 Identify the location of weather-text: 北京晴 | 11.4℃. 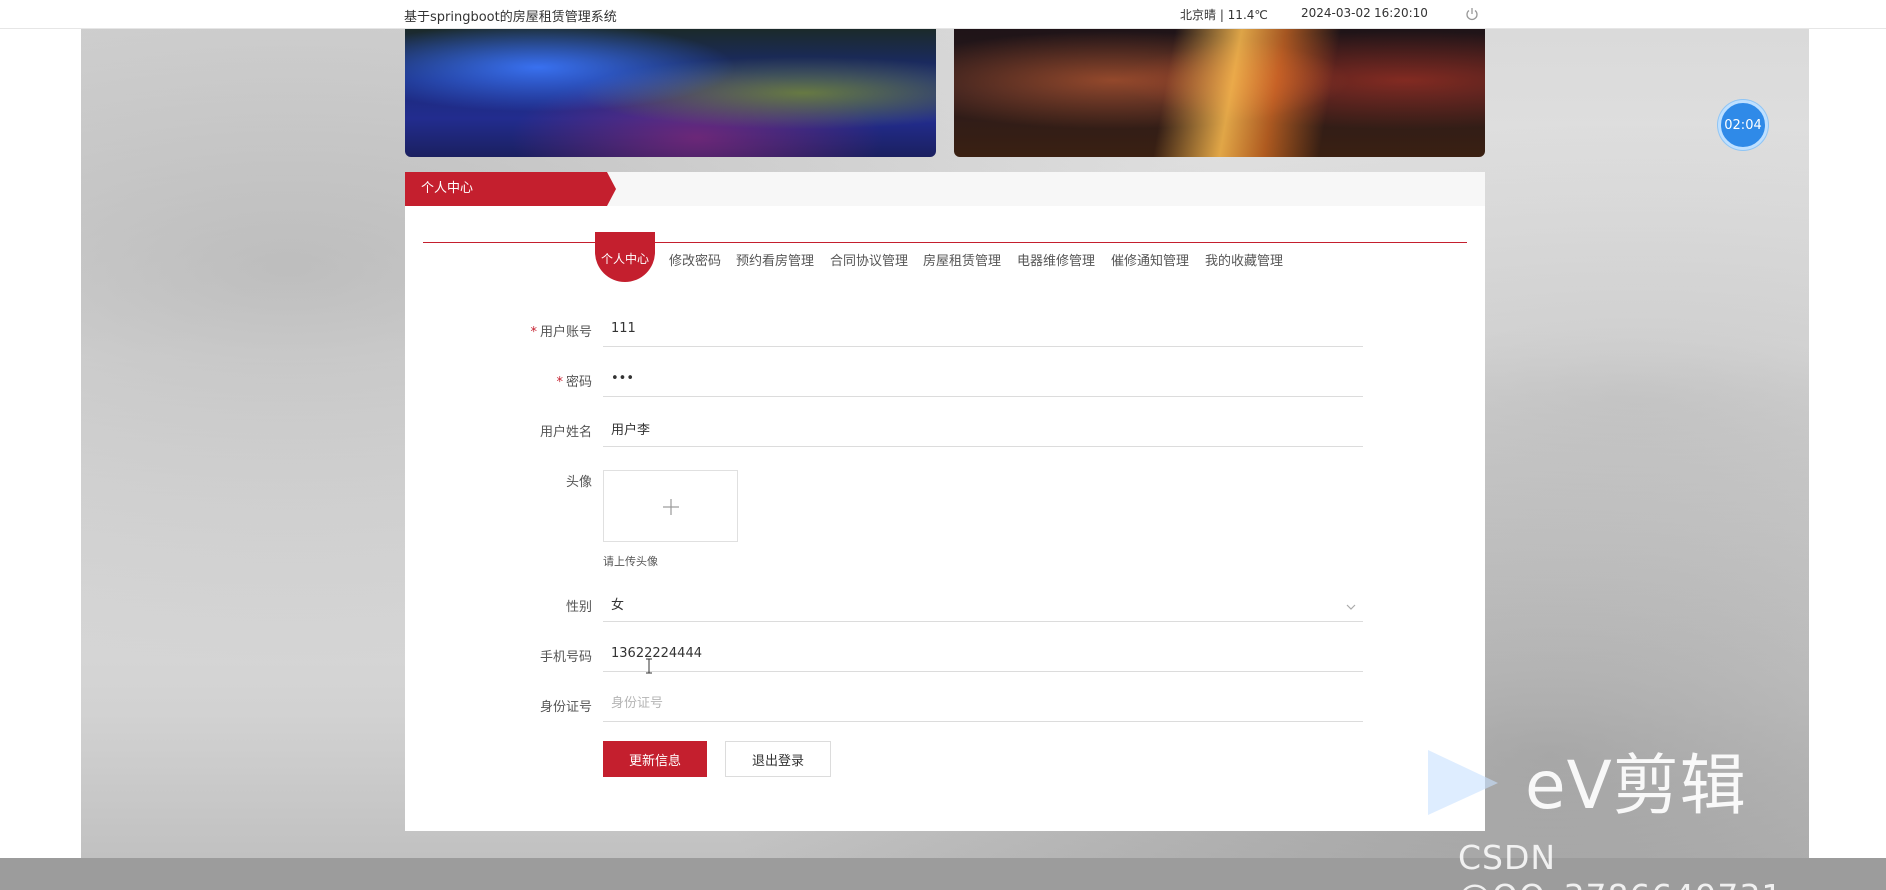
(1224, 15).